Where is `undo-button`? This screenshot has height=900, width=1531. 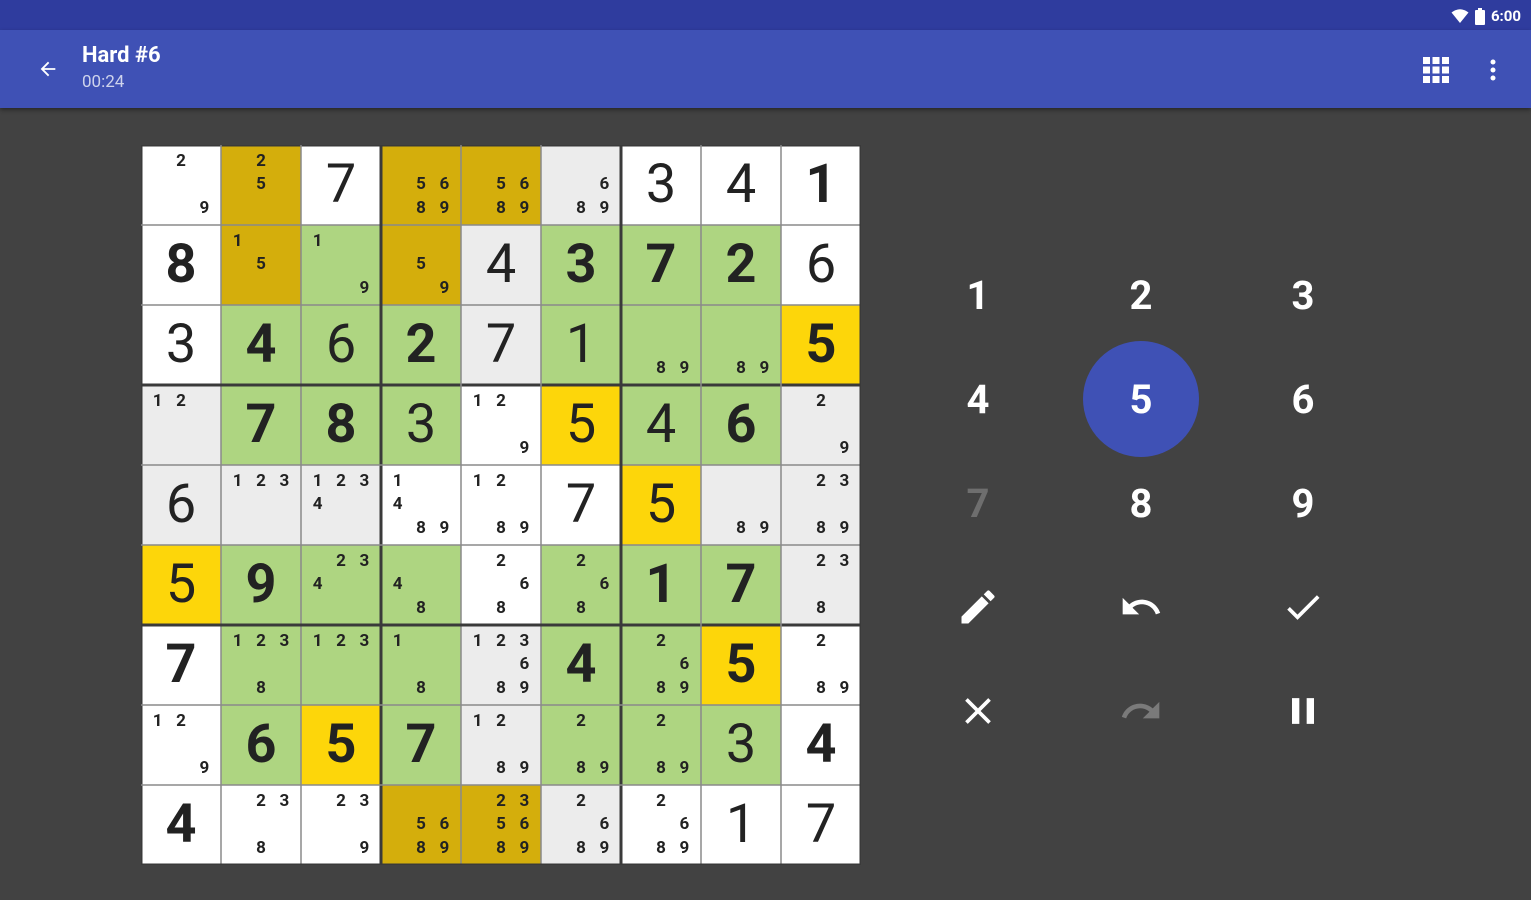
undo-button is located at coordinates (1141, 607).